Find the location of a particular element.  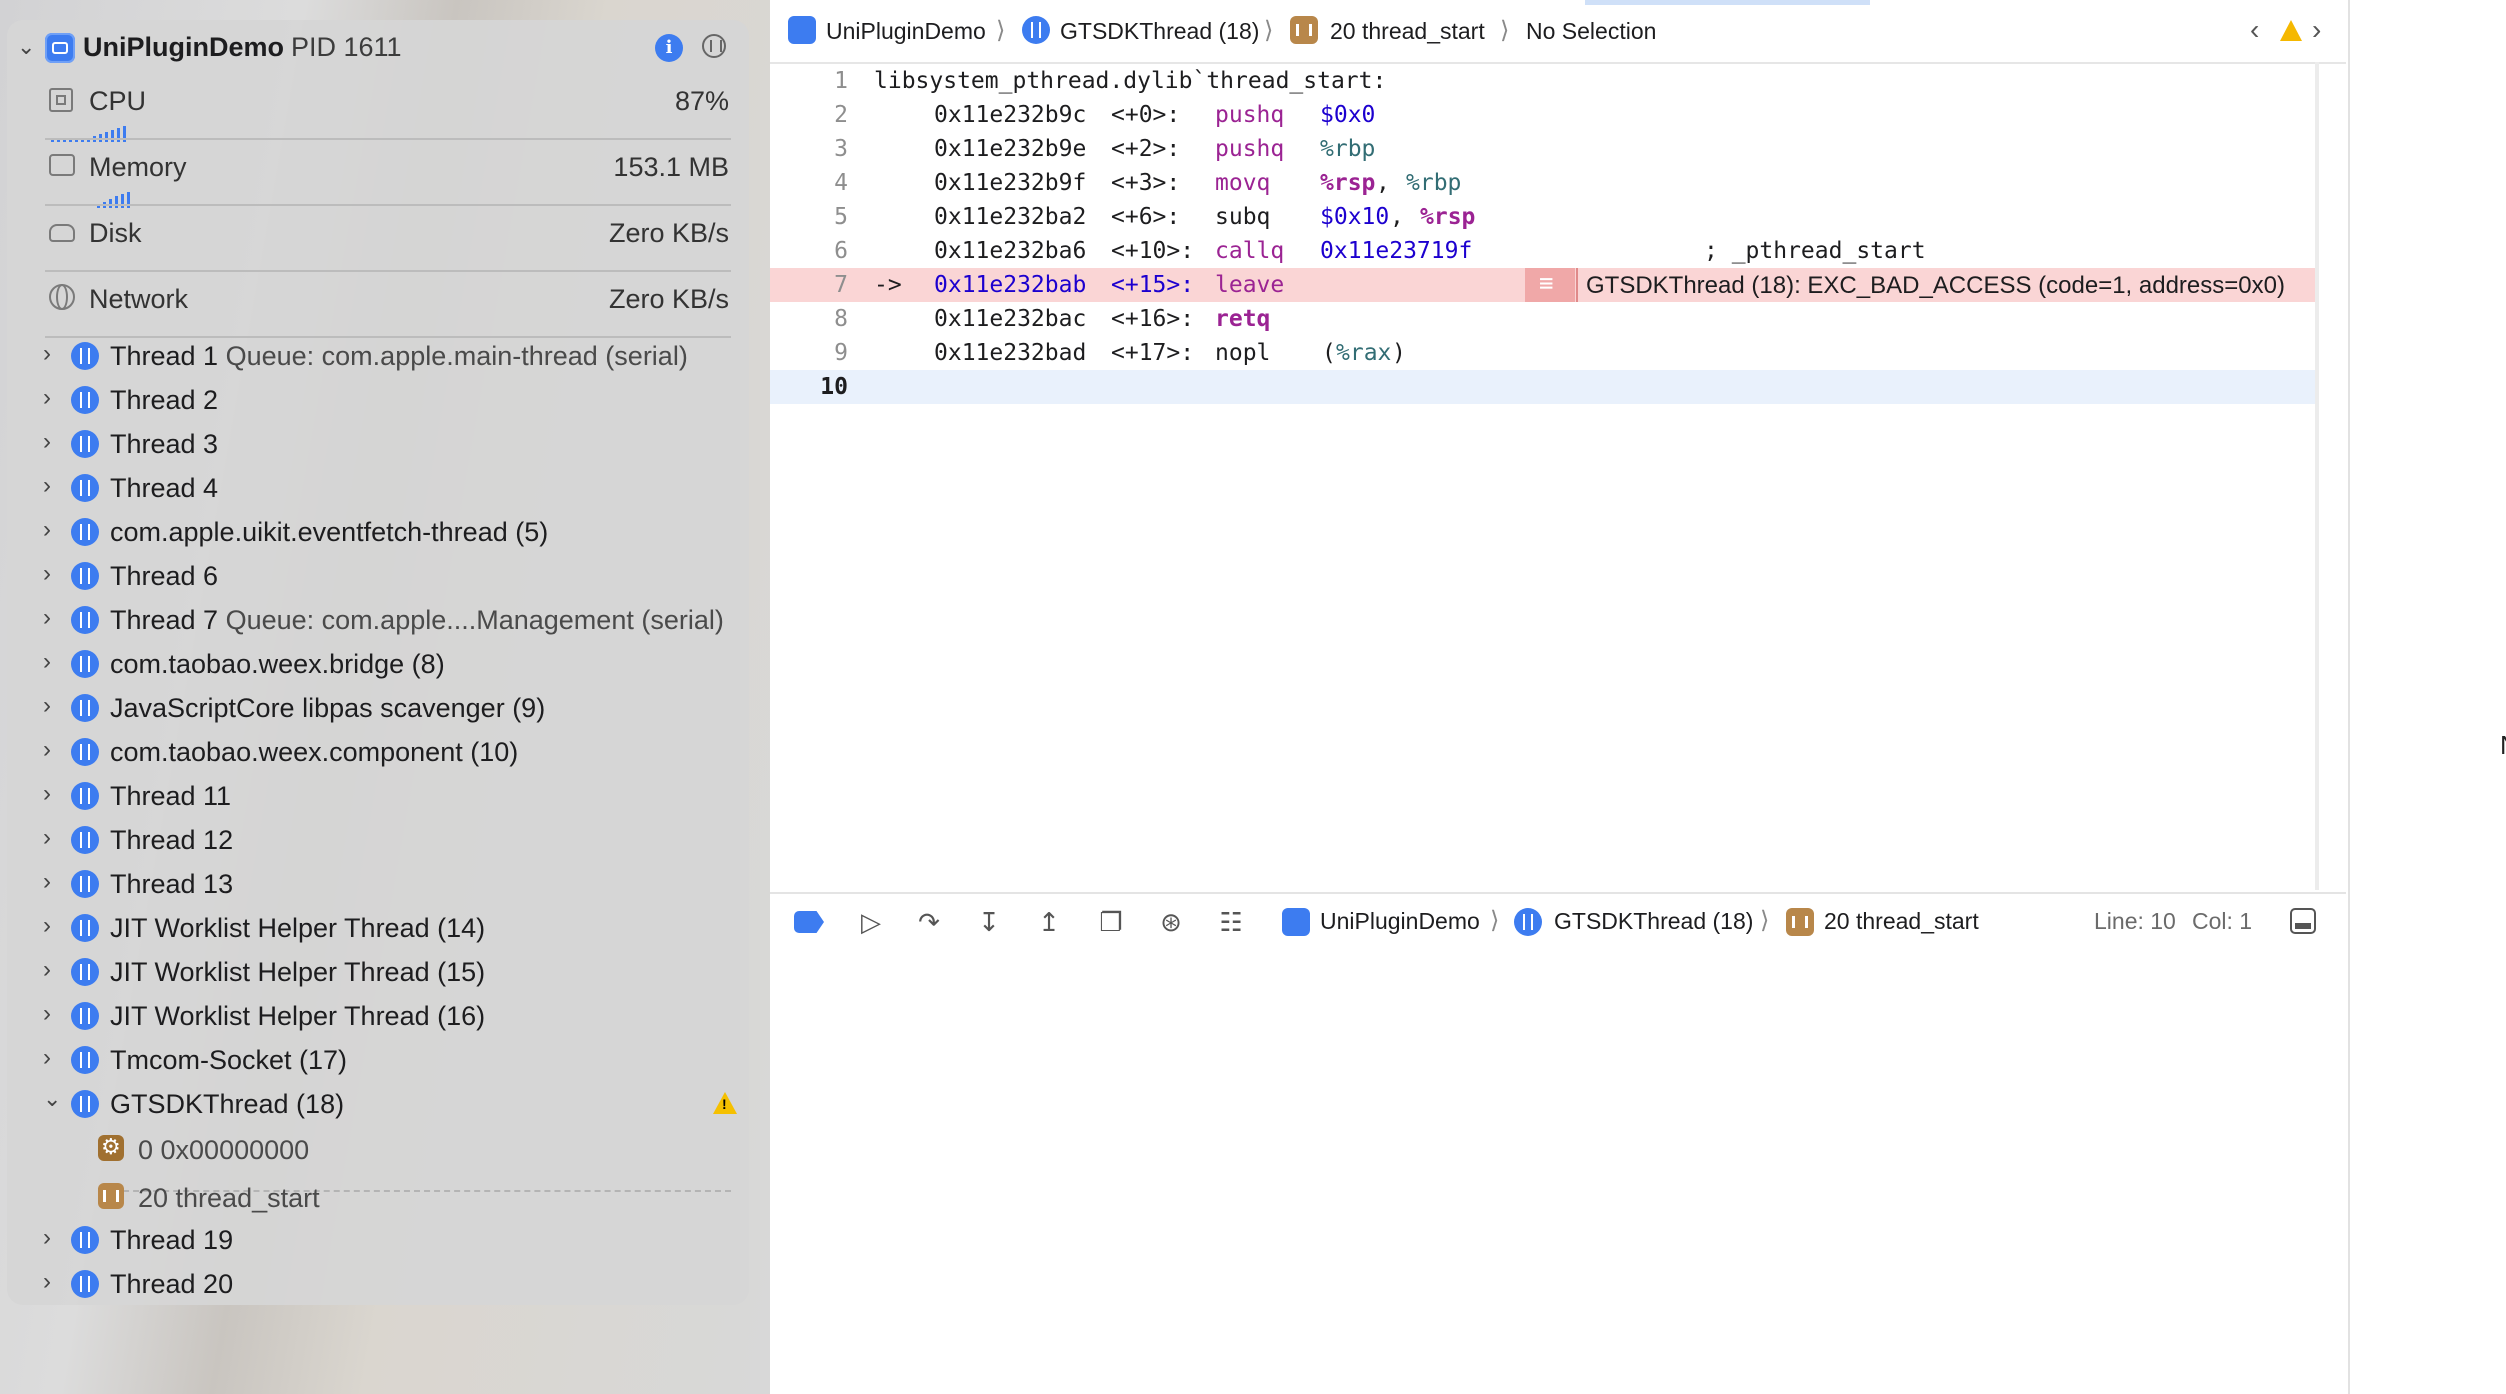

stack-frame-row: 0 0x00000000 is located at coordinates (378, 1149).